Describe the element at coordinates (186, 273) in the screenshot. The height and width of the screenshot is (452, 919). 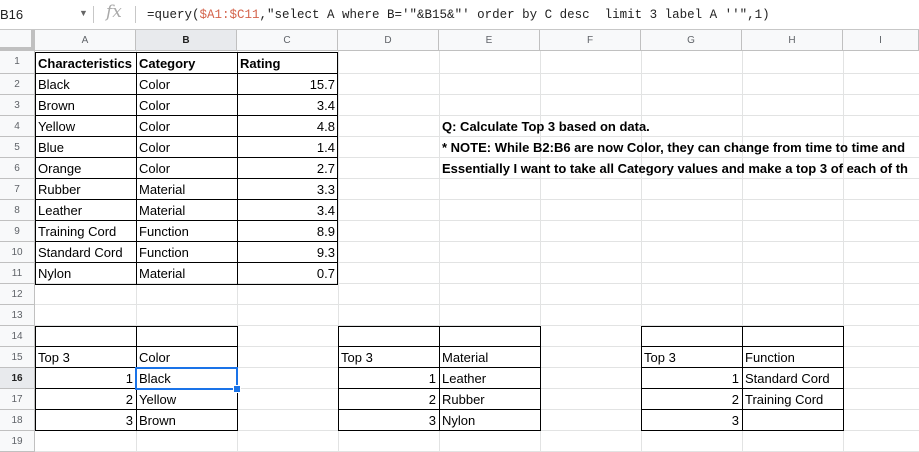
I see `cell-b11: Material` at that location.